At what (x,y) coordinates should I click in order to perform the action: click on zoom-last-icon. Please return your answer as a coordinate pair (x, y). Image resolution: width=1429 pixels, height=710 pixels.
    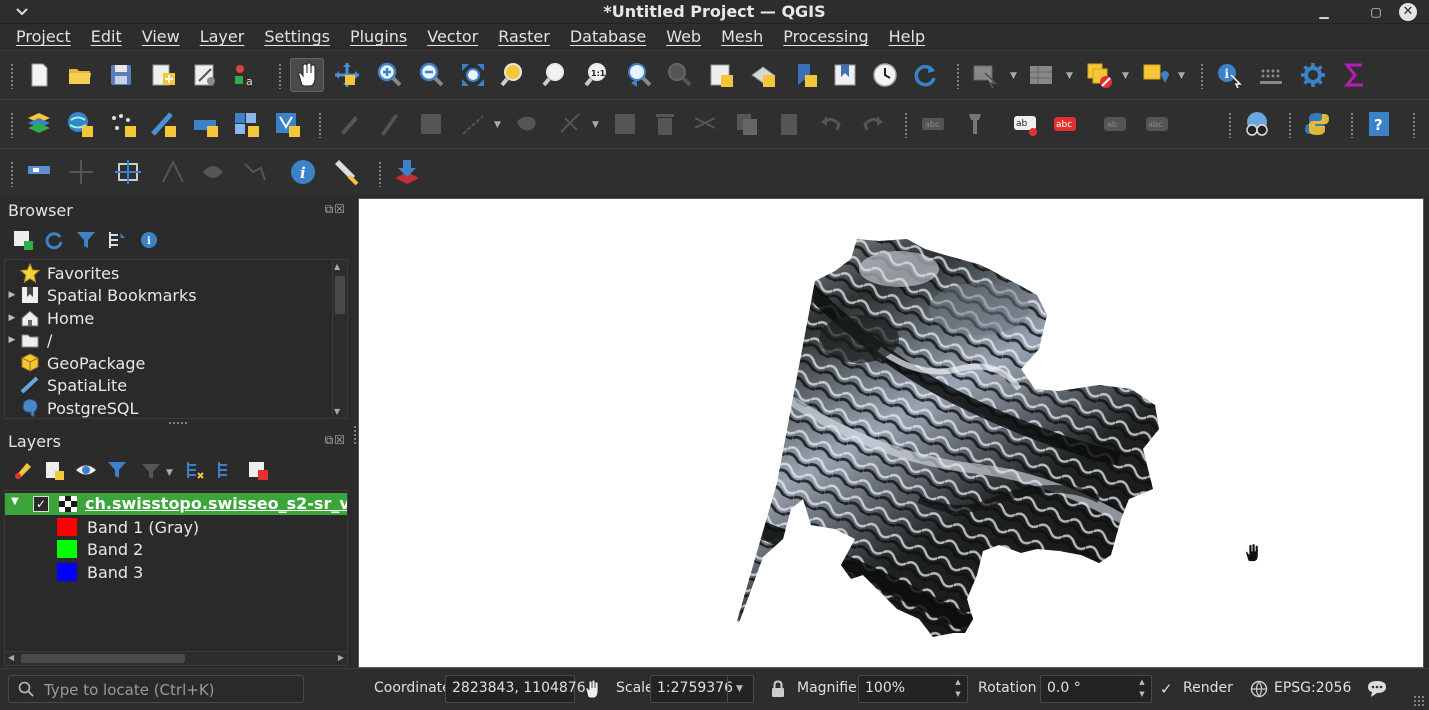
    Looking at the image, I should click on (639, 75).